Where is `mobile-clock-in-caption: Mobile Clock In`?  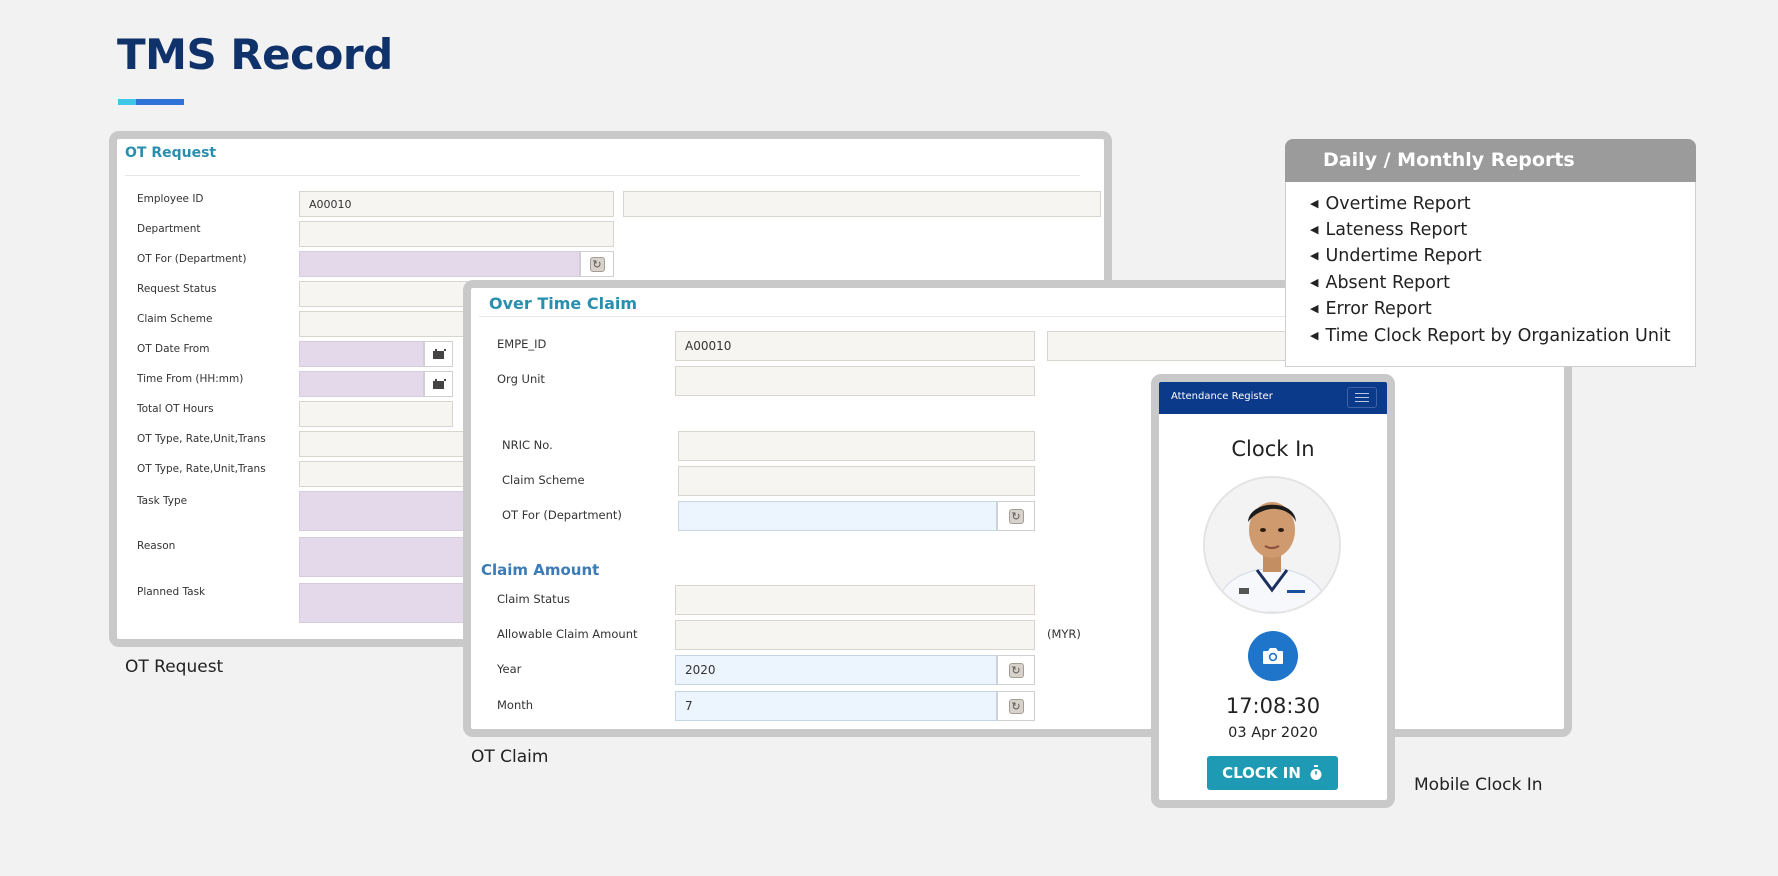 mobile-clock-in-caption: Mobile Clock In is located at coordinates (1478, 785).